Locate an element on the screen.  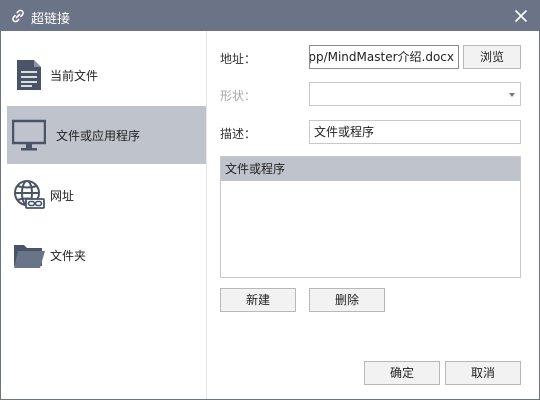
title-bar: 超链接 is located at coordinates (270, 16).